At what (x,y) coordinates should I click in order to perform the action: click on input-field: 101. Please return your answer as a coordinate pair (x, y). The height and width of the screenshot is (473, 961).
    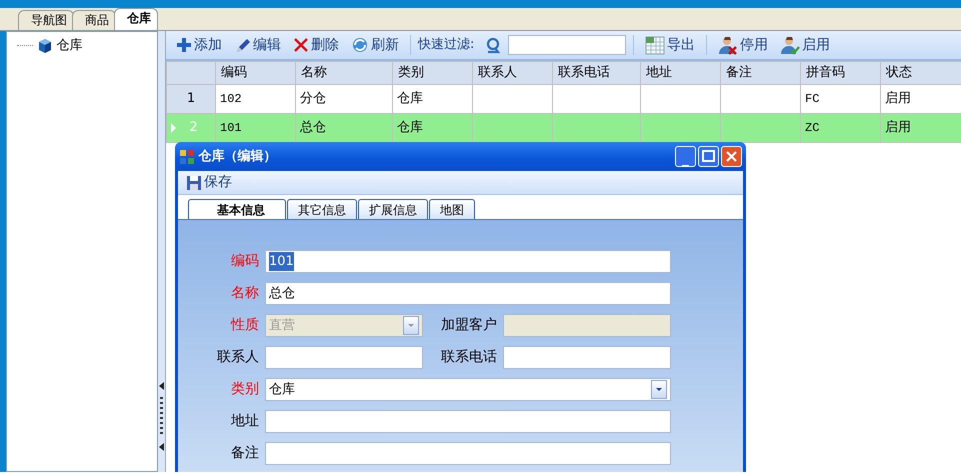
    Looking at the image, I should click on (468, 261).